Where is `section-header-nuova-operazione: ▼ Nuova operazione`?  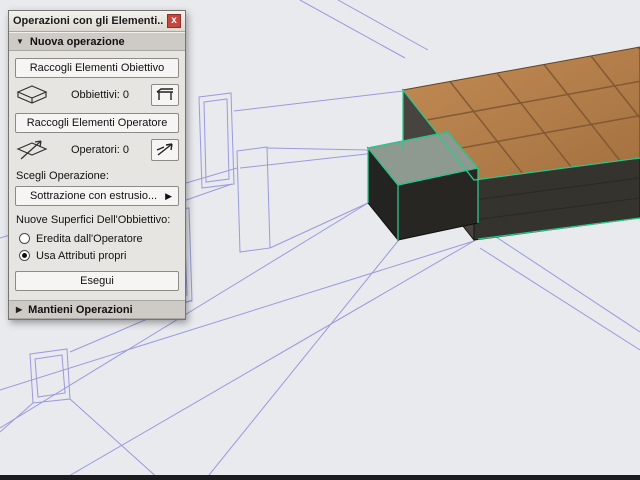
section-header-nuova-operazione: ▼ Nuova operazione is located at coordinates (97, 41).